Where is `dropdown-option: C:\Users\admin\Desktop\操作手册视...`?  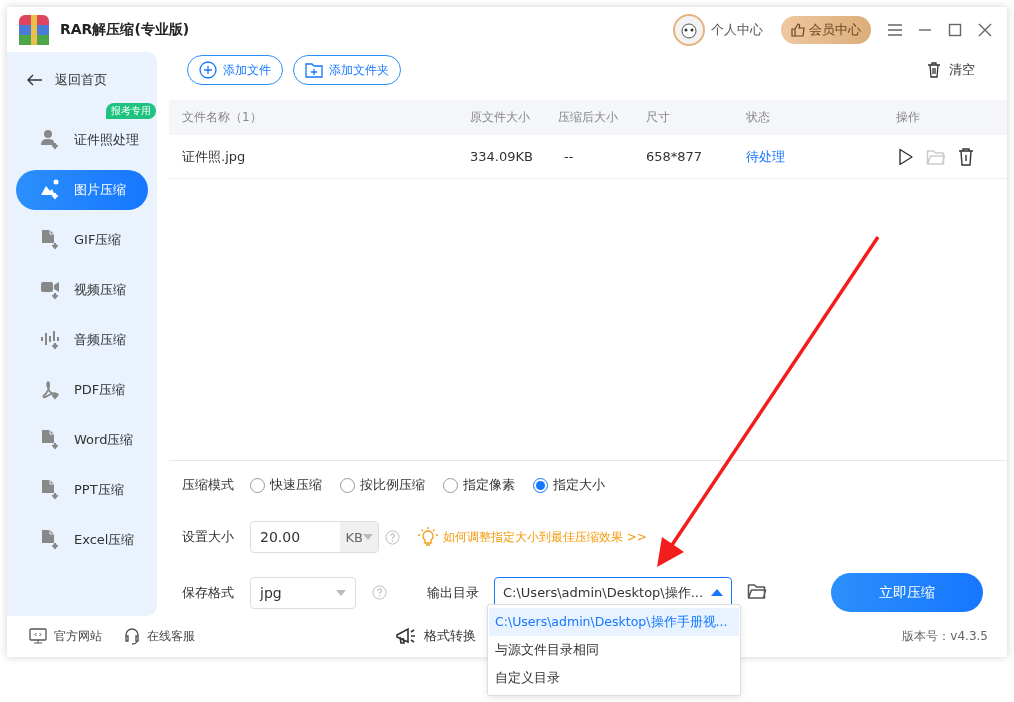
dropdown-option: C:\Users\admin\Desktop\操作手册视... is located at coordinates (614, 622).